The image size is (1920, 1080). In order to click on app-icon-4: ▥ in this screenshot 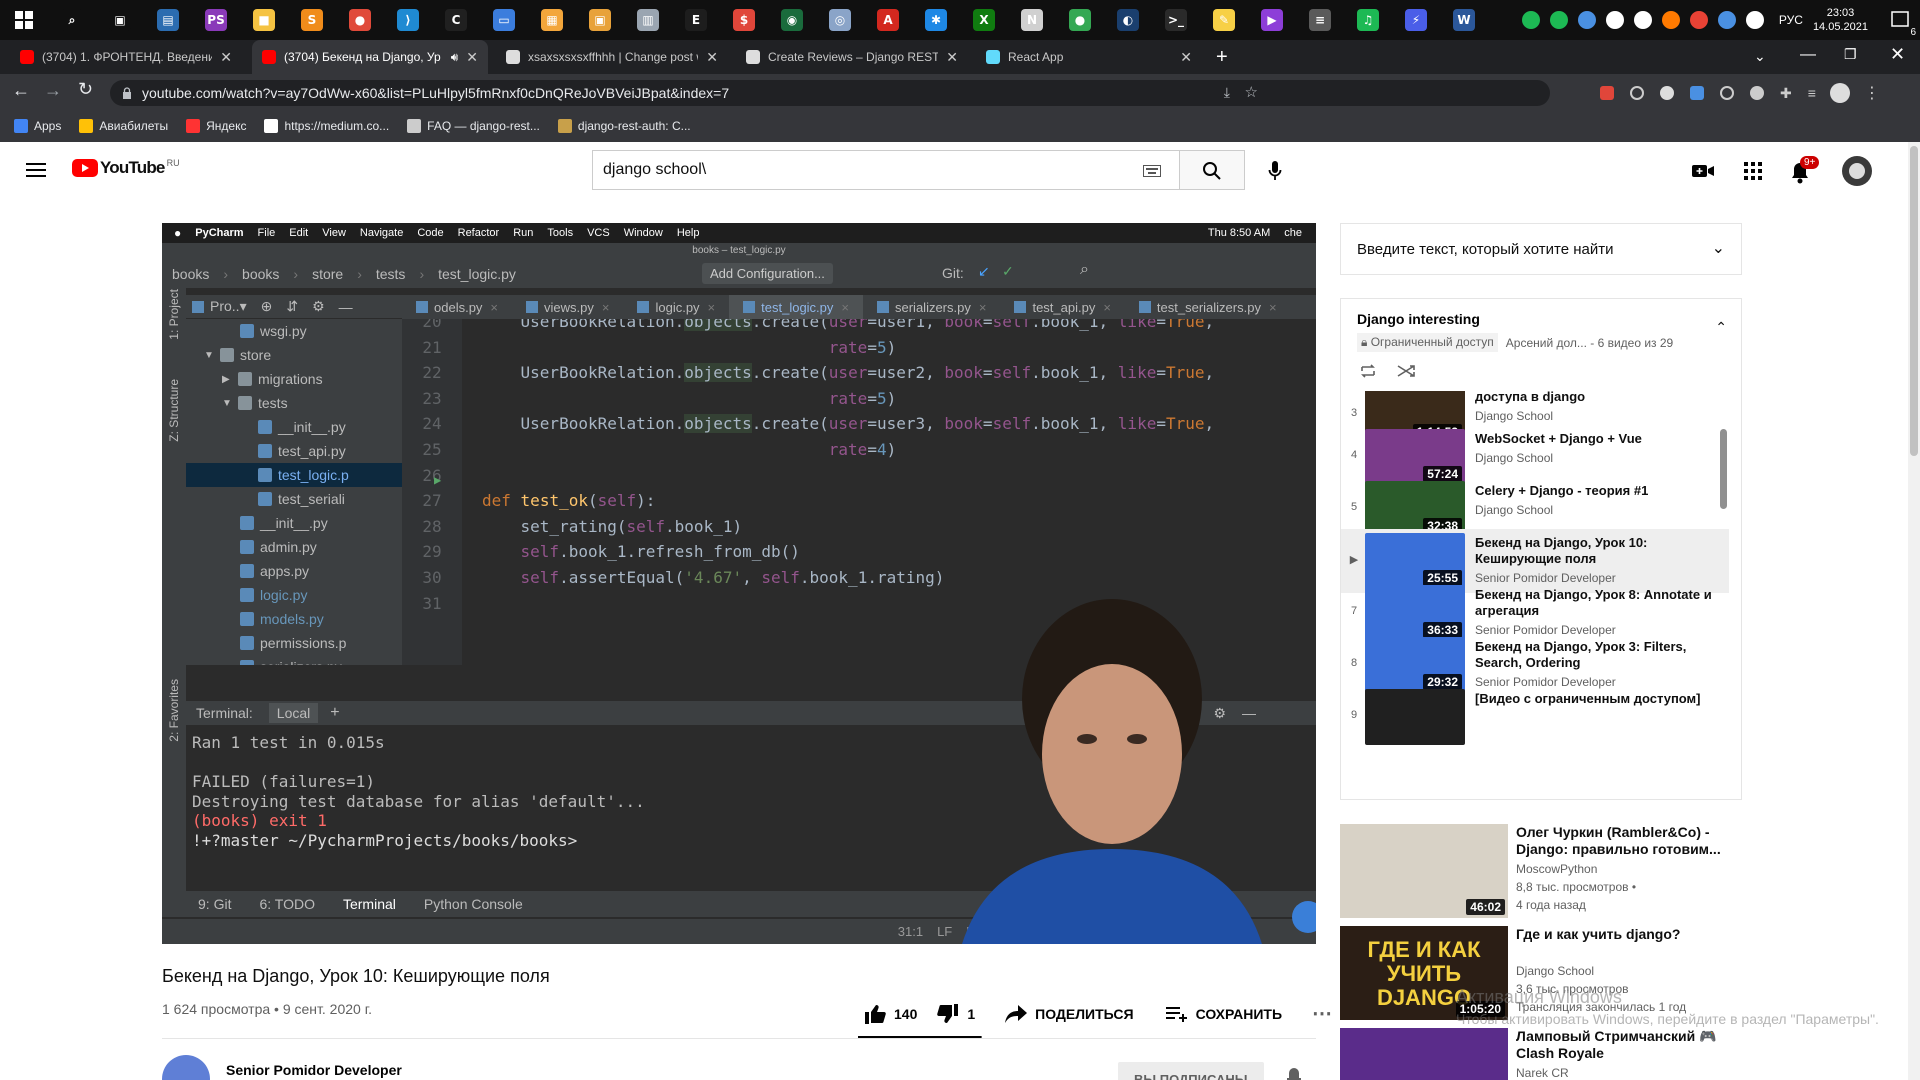, I will do `click(648, 20)`.